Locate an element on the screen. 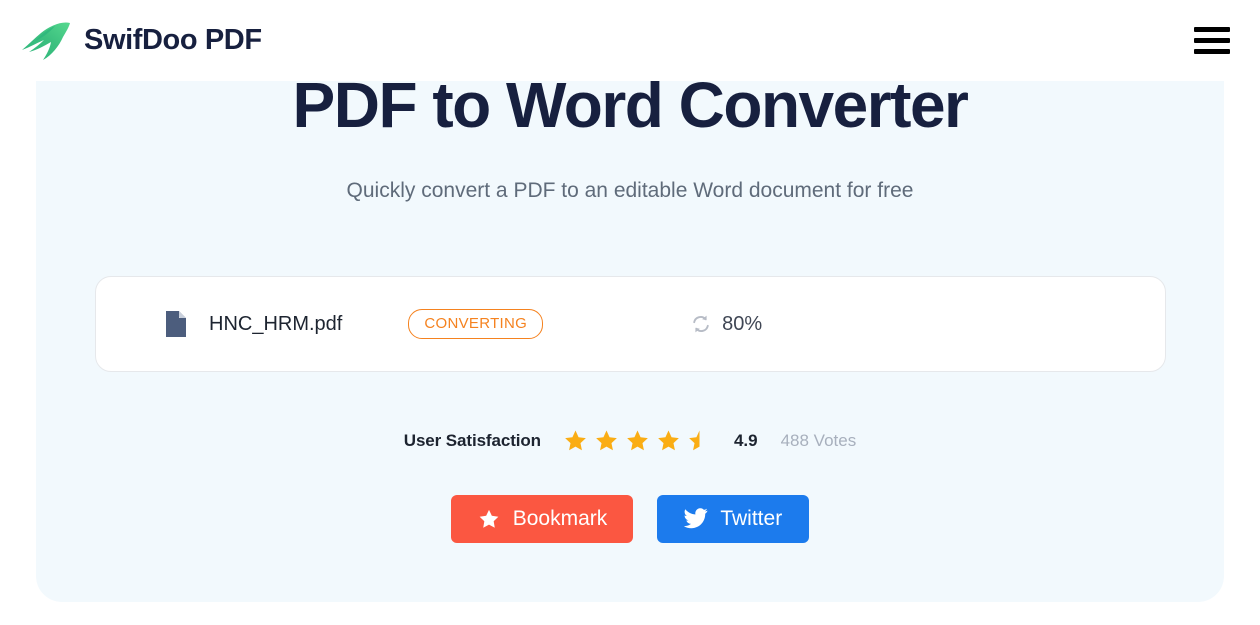 The height and width of the screenshot is (625, 1260). twitter-bird-icon is located at coordinates (696, 518).